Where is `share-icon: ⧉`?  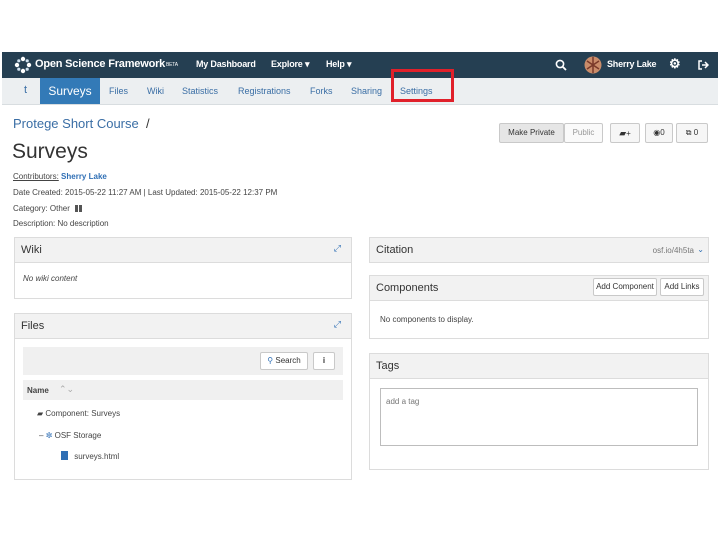
share-icon: ⧉ is located at coordinates (688, 132).